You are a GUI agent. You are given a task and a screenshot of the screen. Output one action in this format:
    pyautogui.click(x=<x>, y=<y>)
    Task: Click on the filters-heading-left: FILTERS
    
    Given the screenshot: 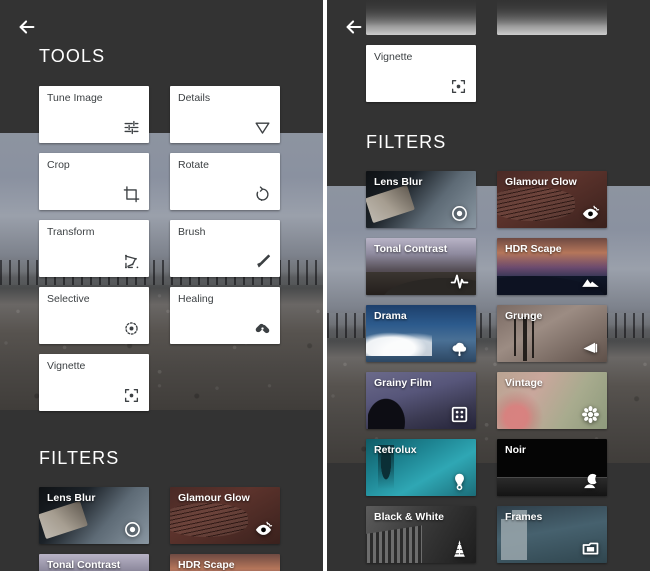 What is the action you would take?
    pyautogui.click(x=79, y=458)
    